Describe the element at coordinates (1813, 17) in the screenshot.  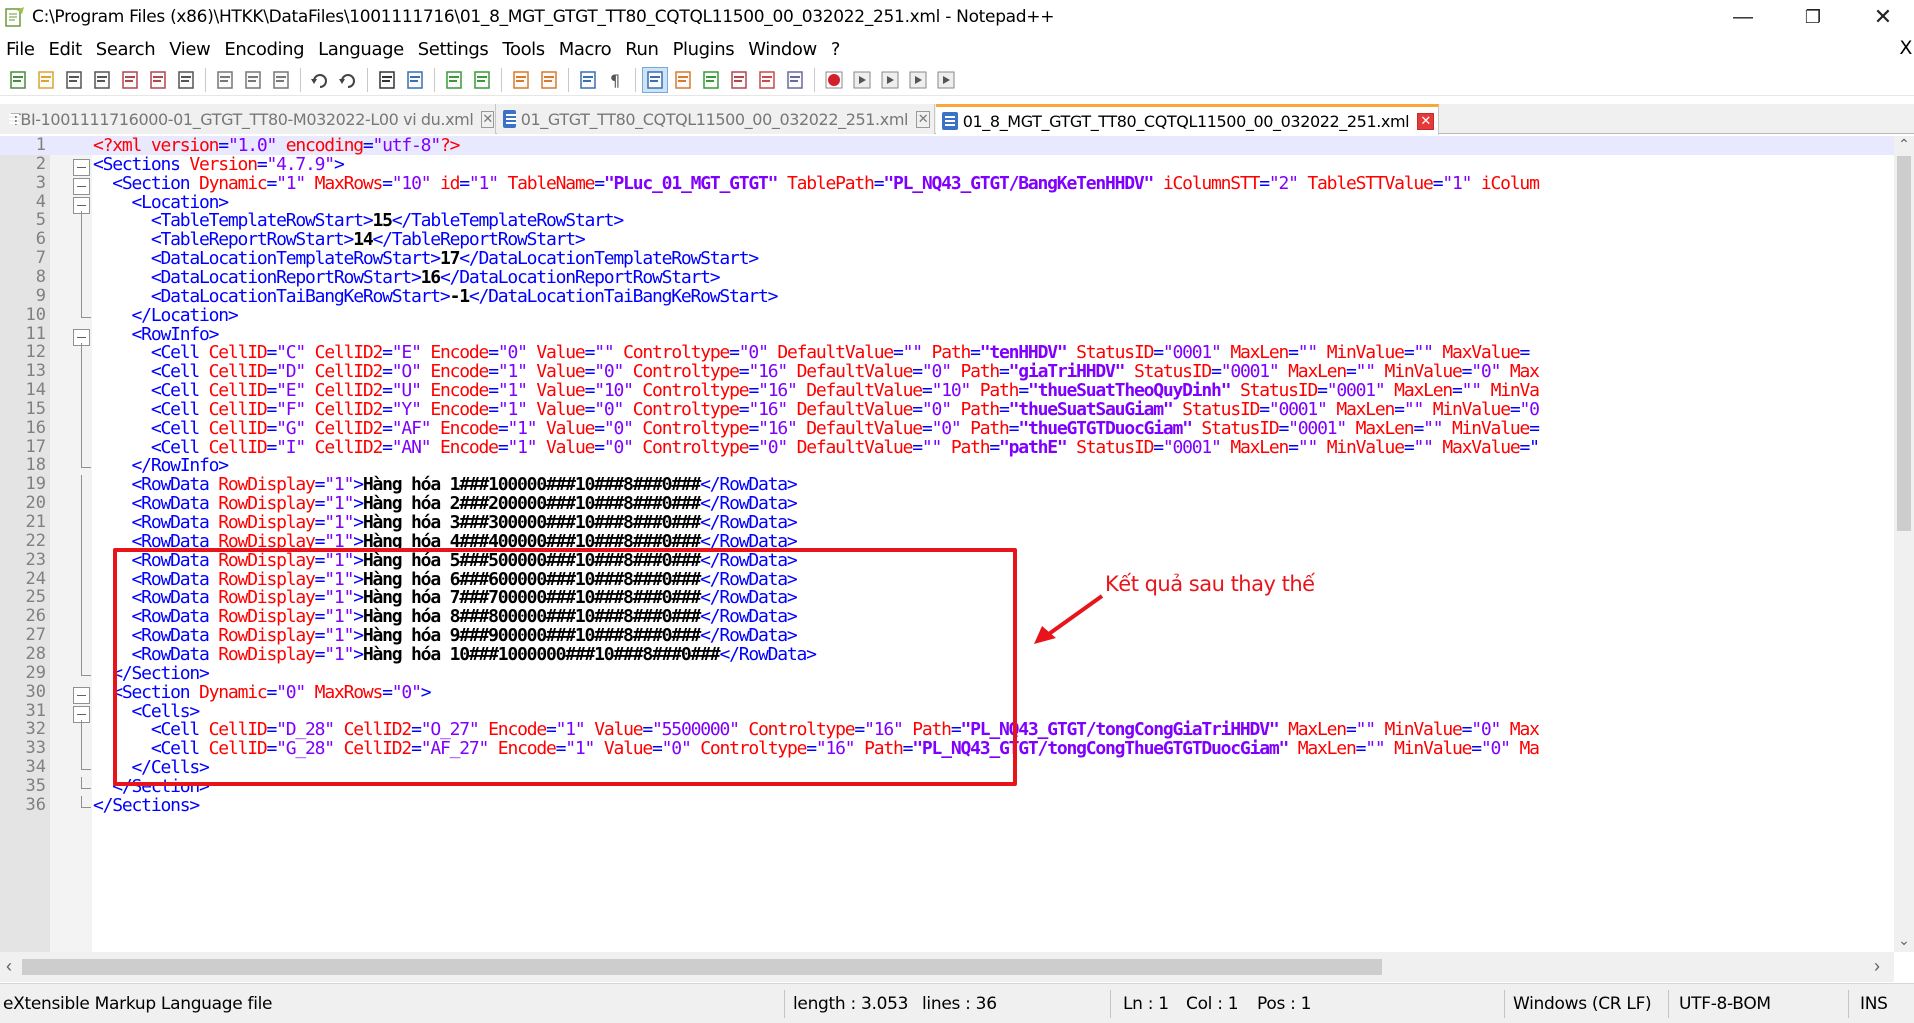
I see `maximize-button: ❐` at that location.